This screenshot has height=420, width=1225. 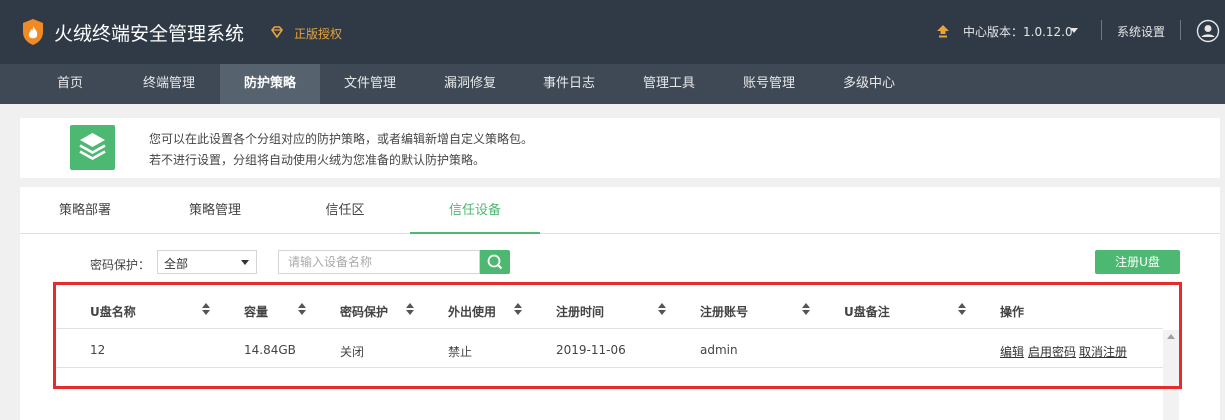 I want to click on nav-home: 首页, so click(x=70, y=84).